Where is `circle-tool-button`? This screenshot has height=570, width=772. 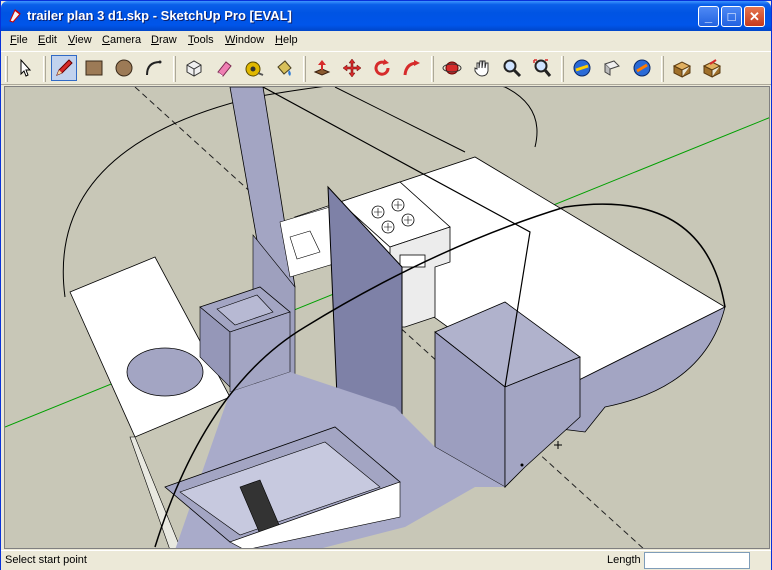
circle-tool-button is located at coordinates (124, 68).